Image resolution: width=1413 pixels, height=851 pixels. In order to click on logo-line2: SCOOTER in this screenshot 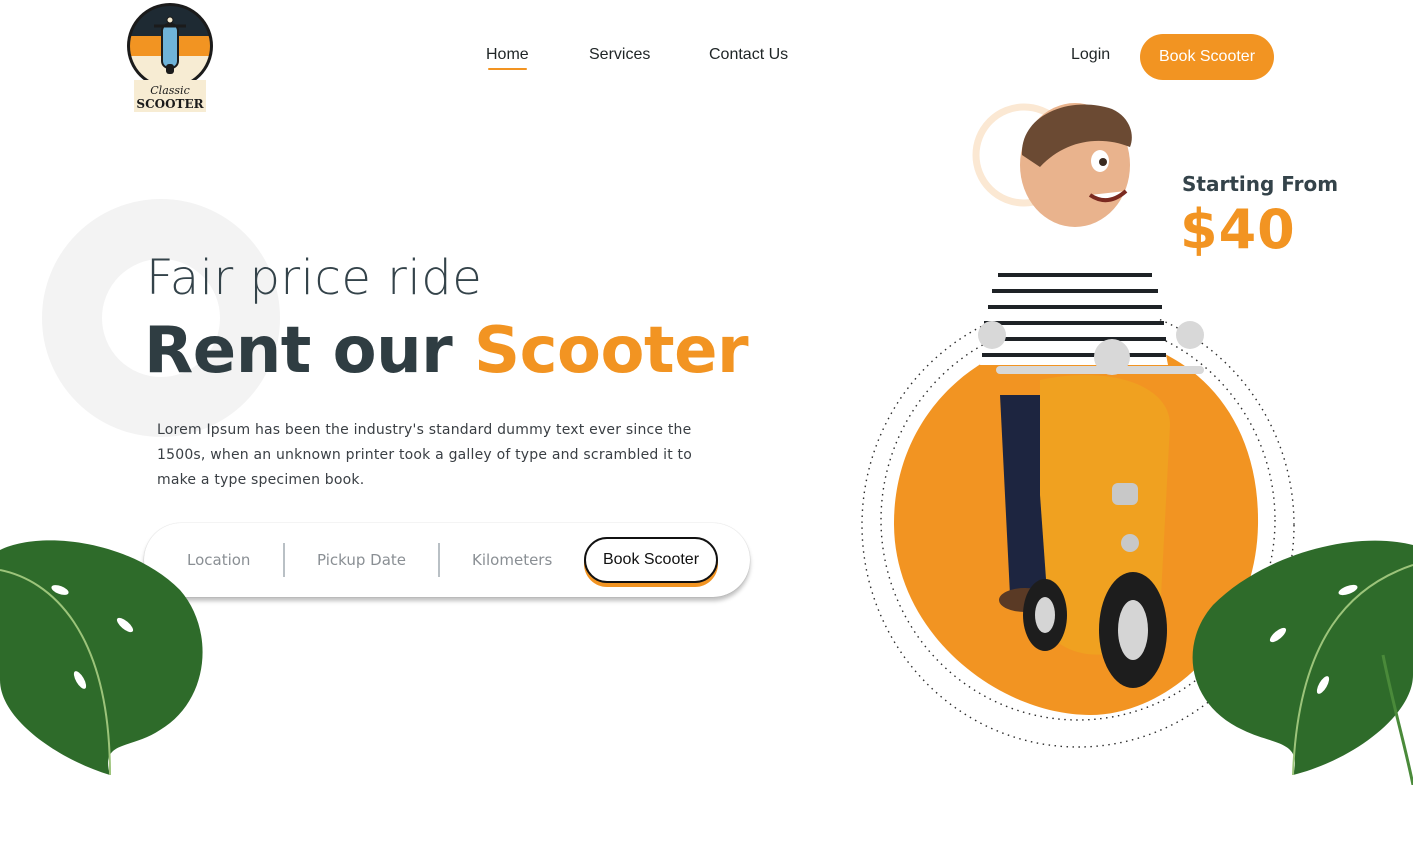, I will do `click(170, 104)`.